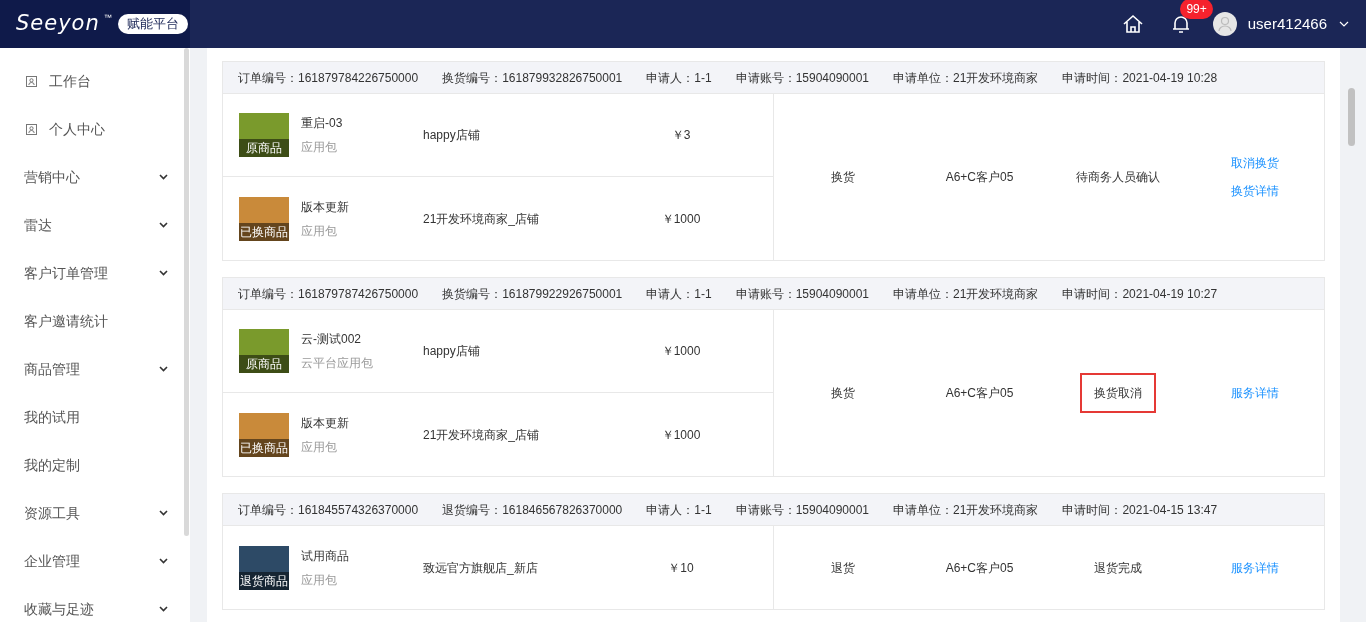 Image resolution: width=1366 pixels, height=622 pixels. What do you see at coordinates (1140, 510) in the screenshot?
I see `order-info: 申请时间：2021-04-15 13:47` at bounding box center [1140, 510].